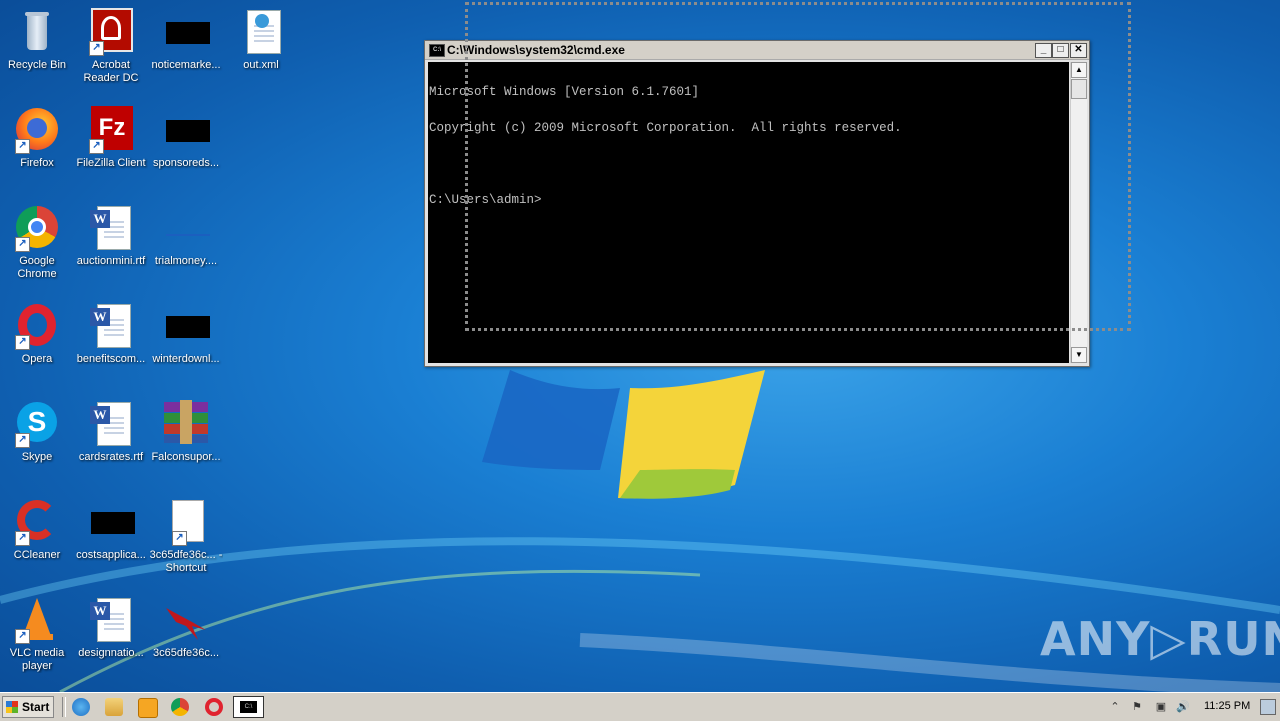 The width and height of the screenshot is (1280, 721). I want to click on desktop-icon-label: out.xml, so click(261, 65).